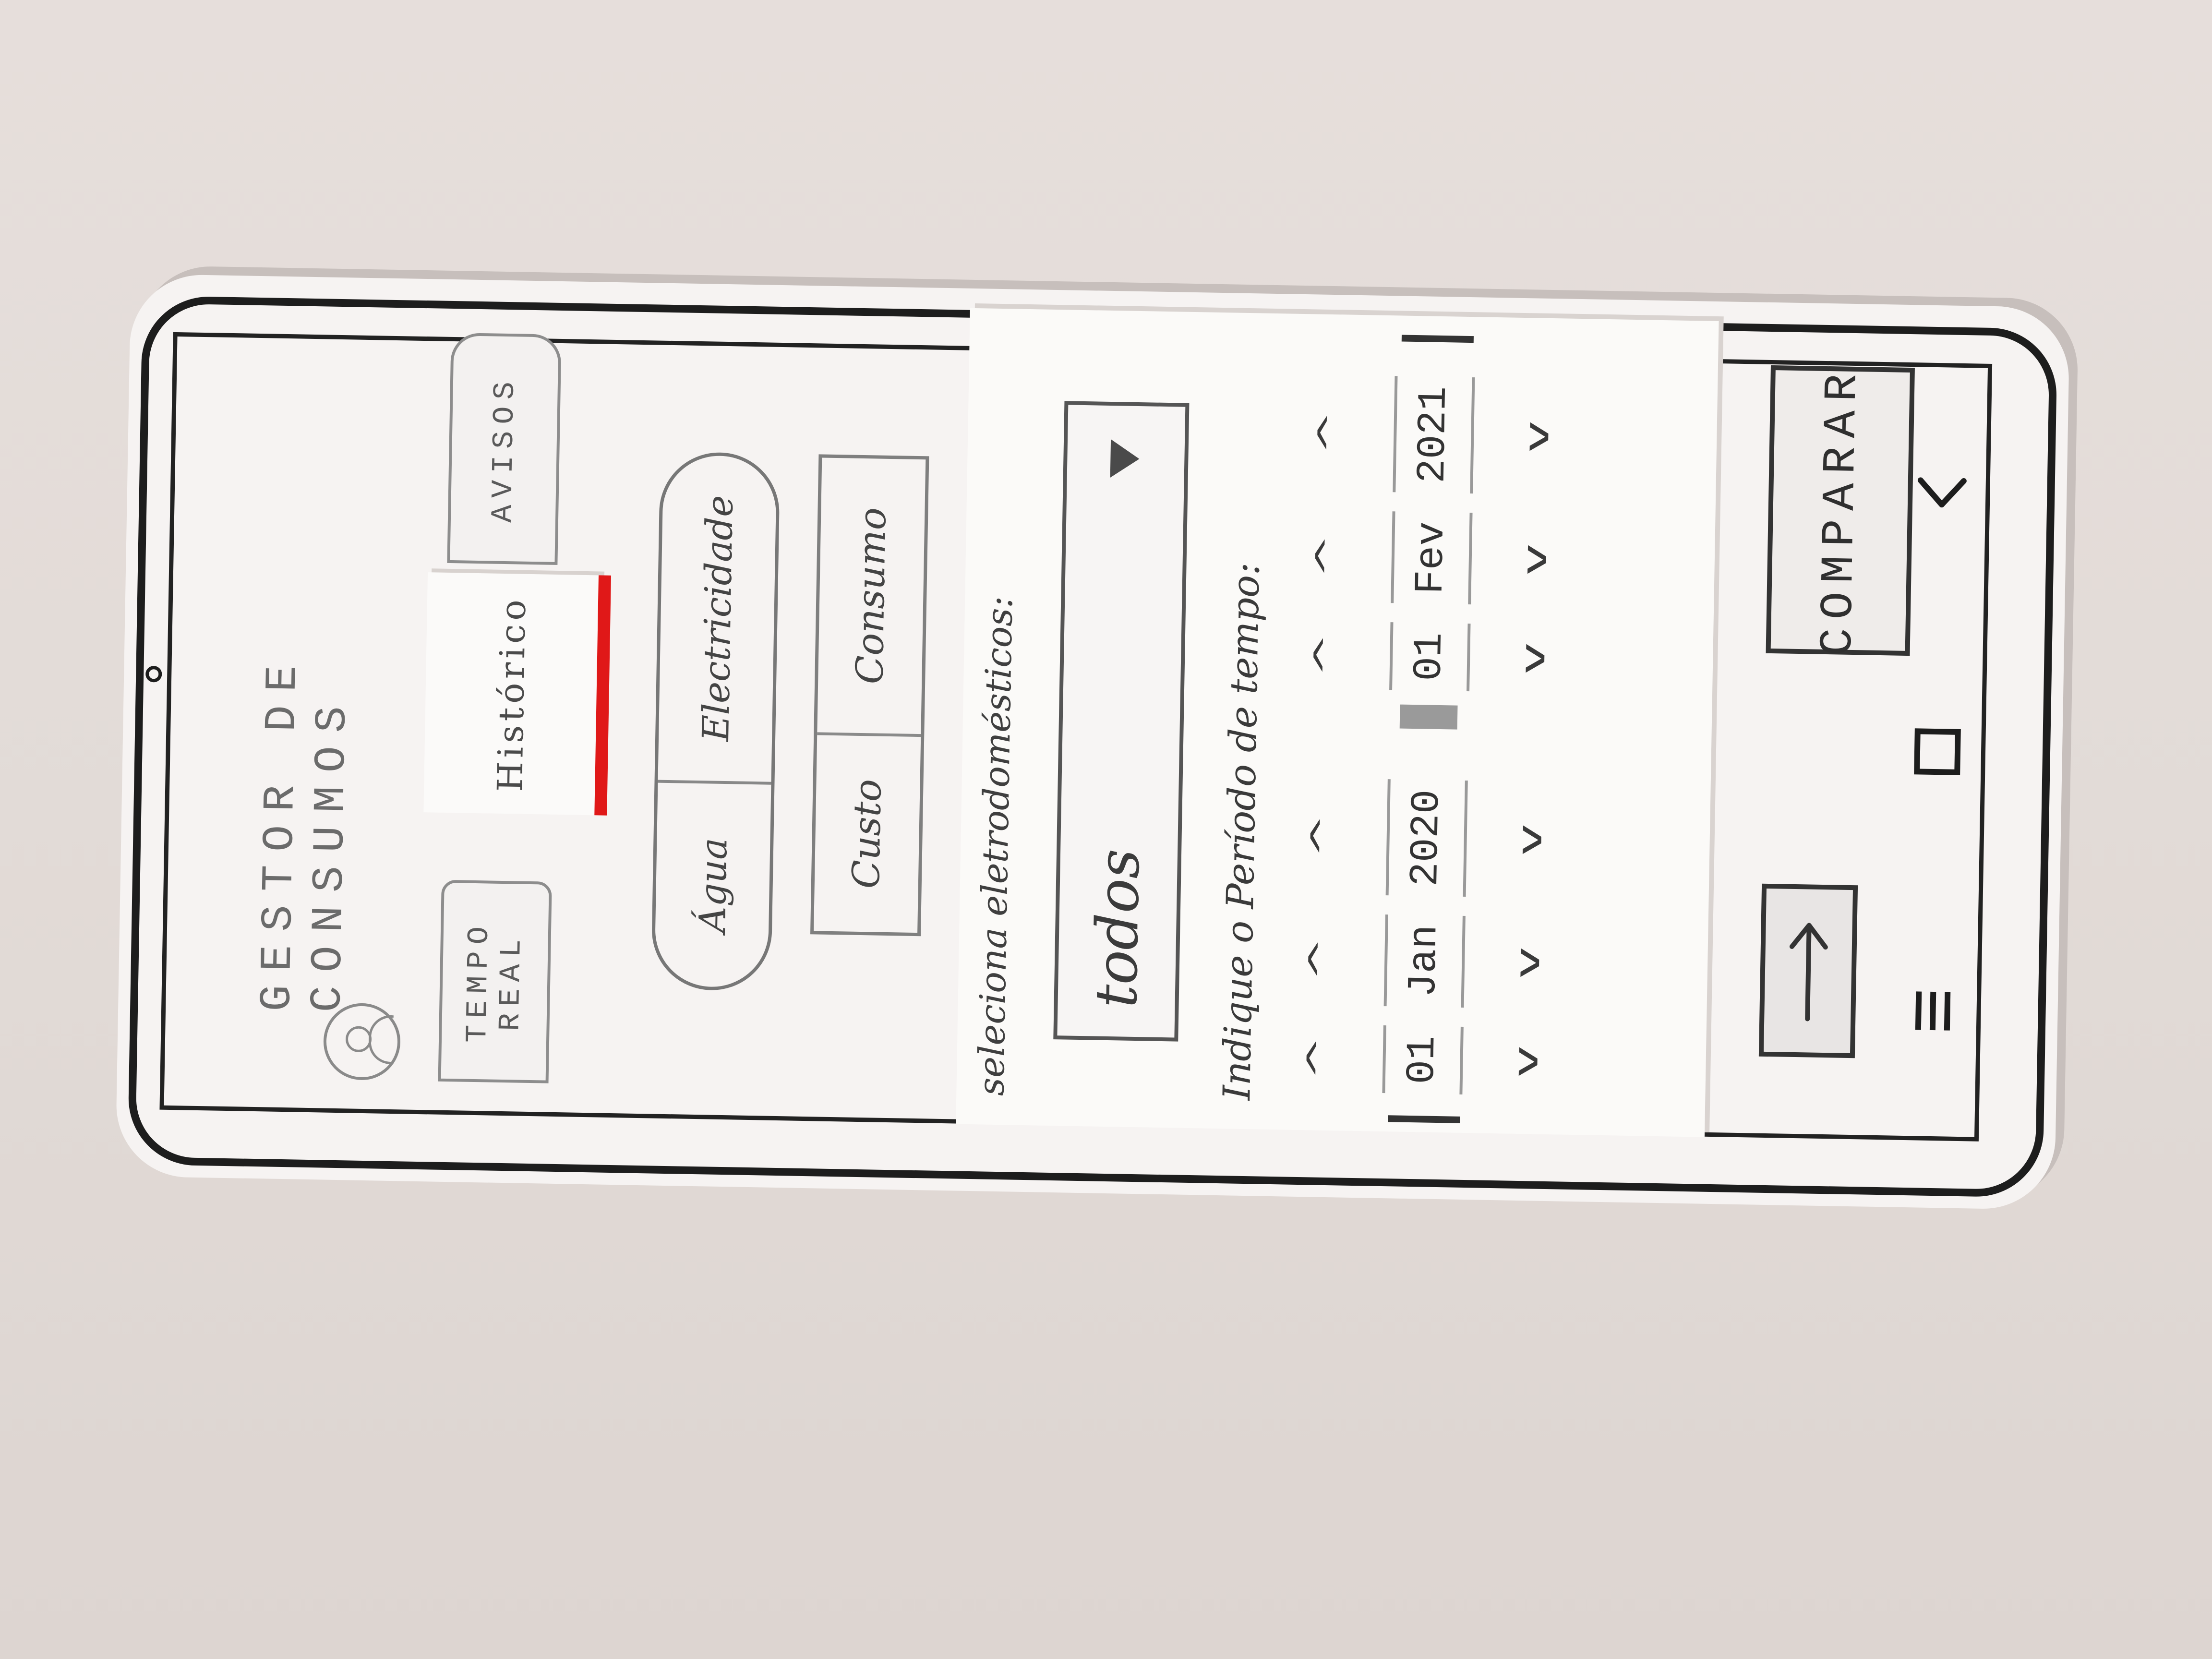 This screenshot has width=2212, height=1659. Describe the element at coordinates (996, 845) in the screenshot. I see `meters-prompt: seleciona eletrodomésticos:` at that location.